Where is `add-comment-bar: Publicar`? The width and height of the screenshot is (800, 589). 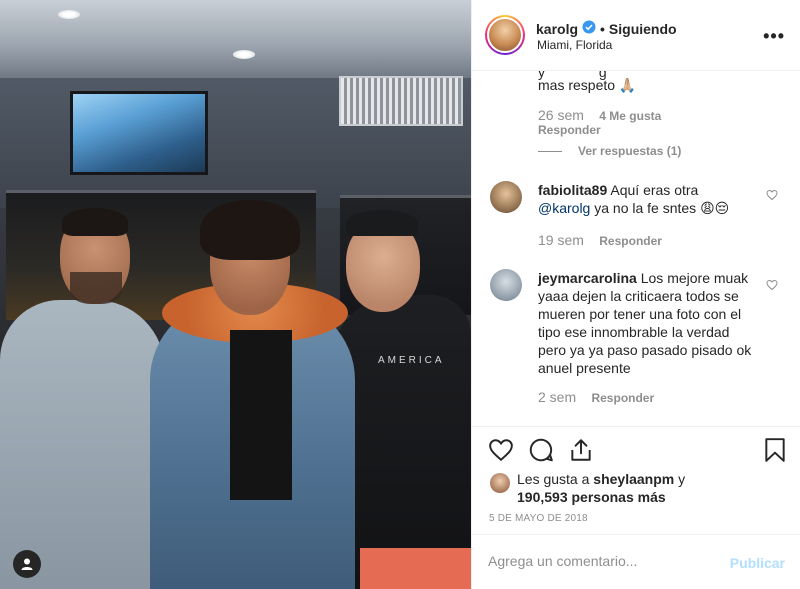
add-comment-bar: Publicar is located at coordinates (636, 561).